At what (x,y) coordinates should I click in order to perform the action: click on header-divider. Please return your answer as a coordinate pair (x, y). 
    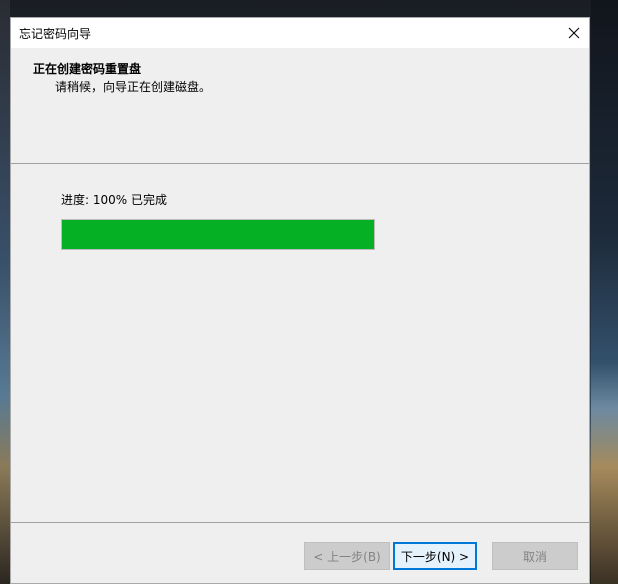
    Looking at the image, I should click on (300, 163).